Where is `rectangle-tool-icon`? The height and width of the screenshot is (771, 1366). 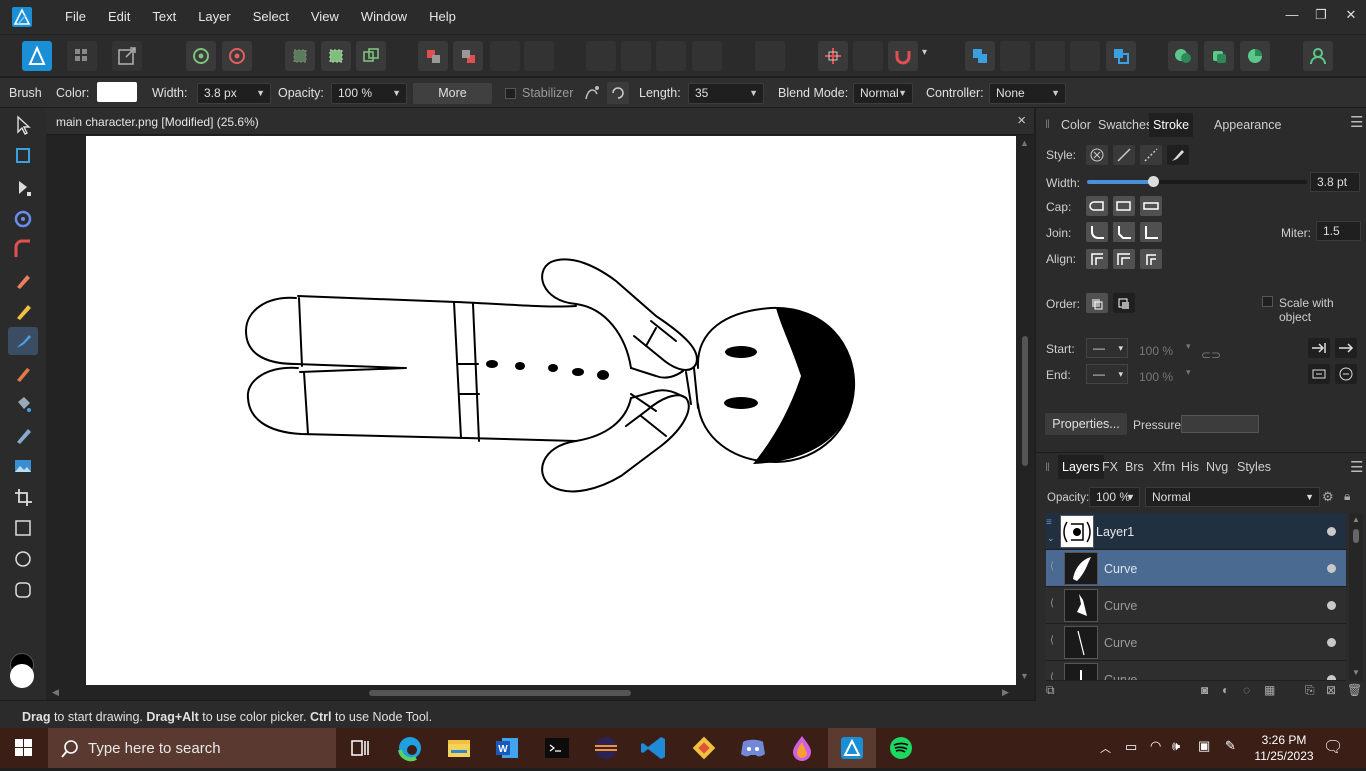 rectangle-tool-icon is located at coordinates (23, 528).